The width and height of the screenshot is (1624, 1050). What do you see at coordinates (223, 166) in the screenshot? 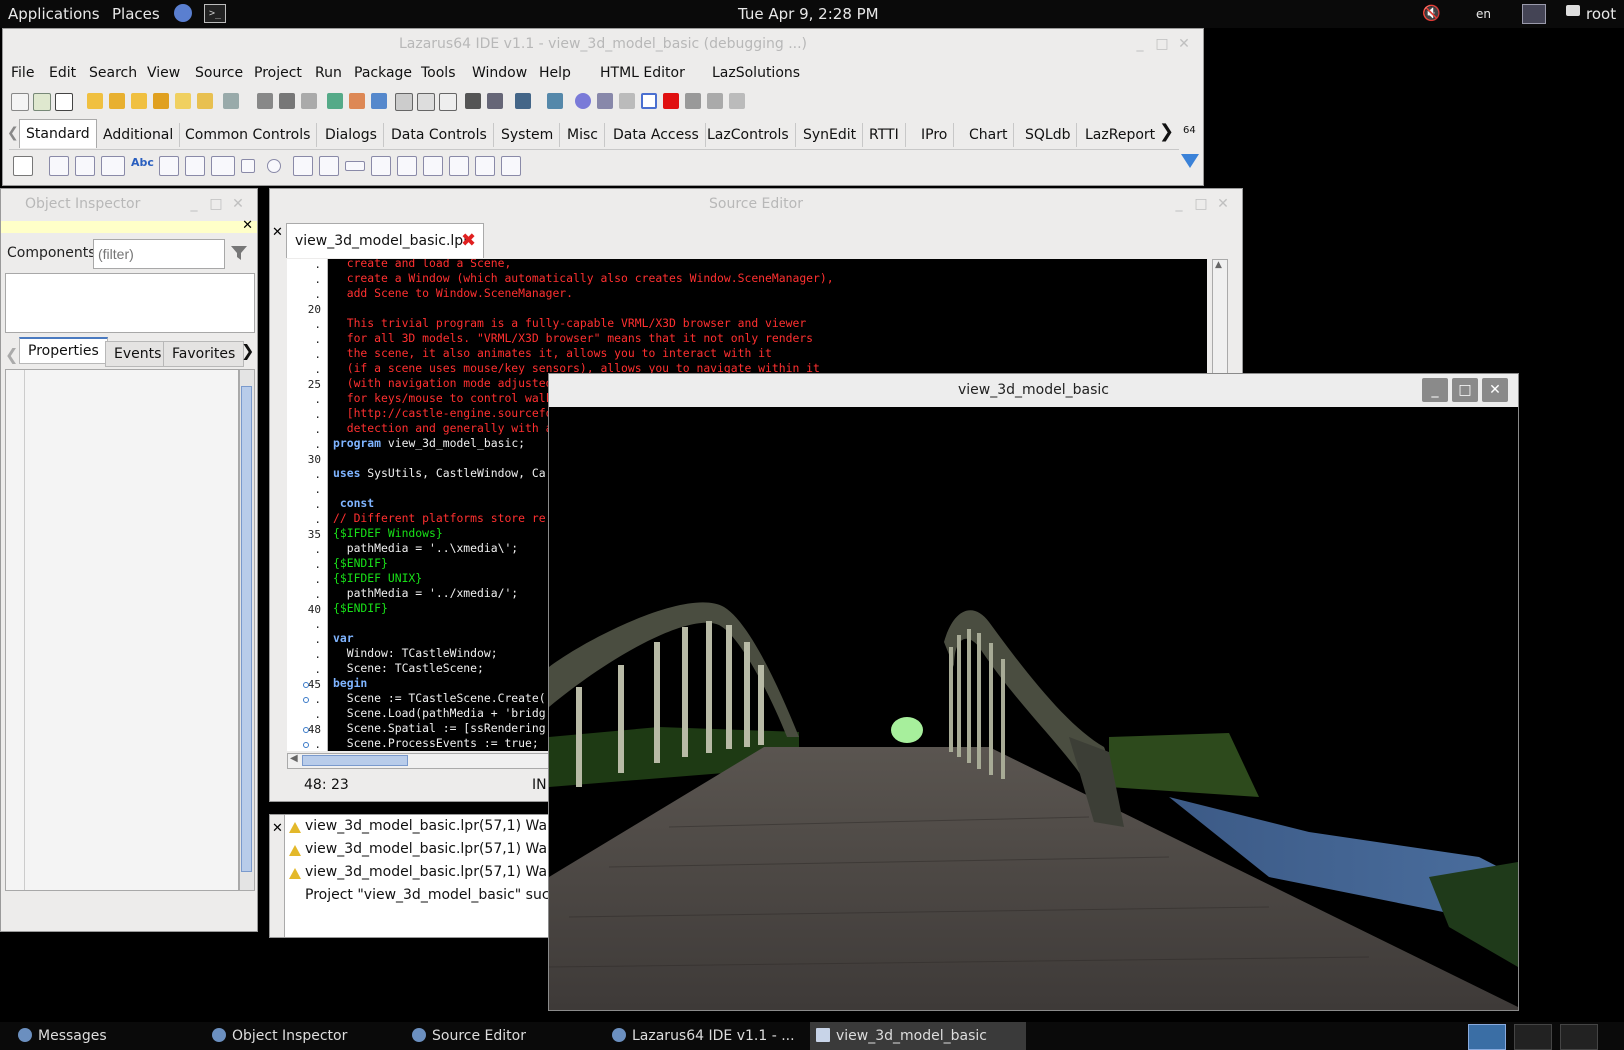
I see `ttogglebox-icon` at bounding box center [223, 166].